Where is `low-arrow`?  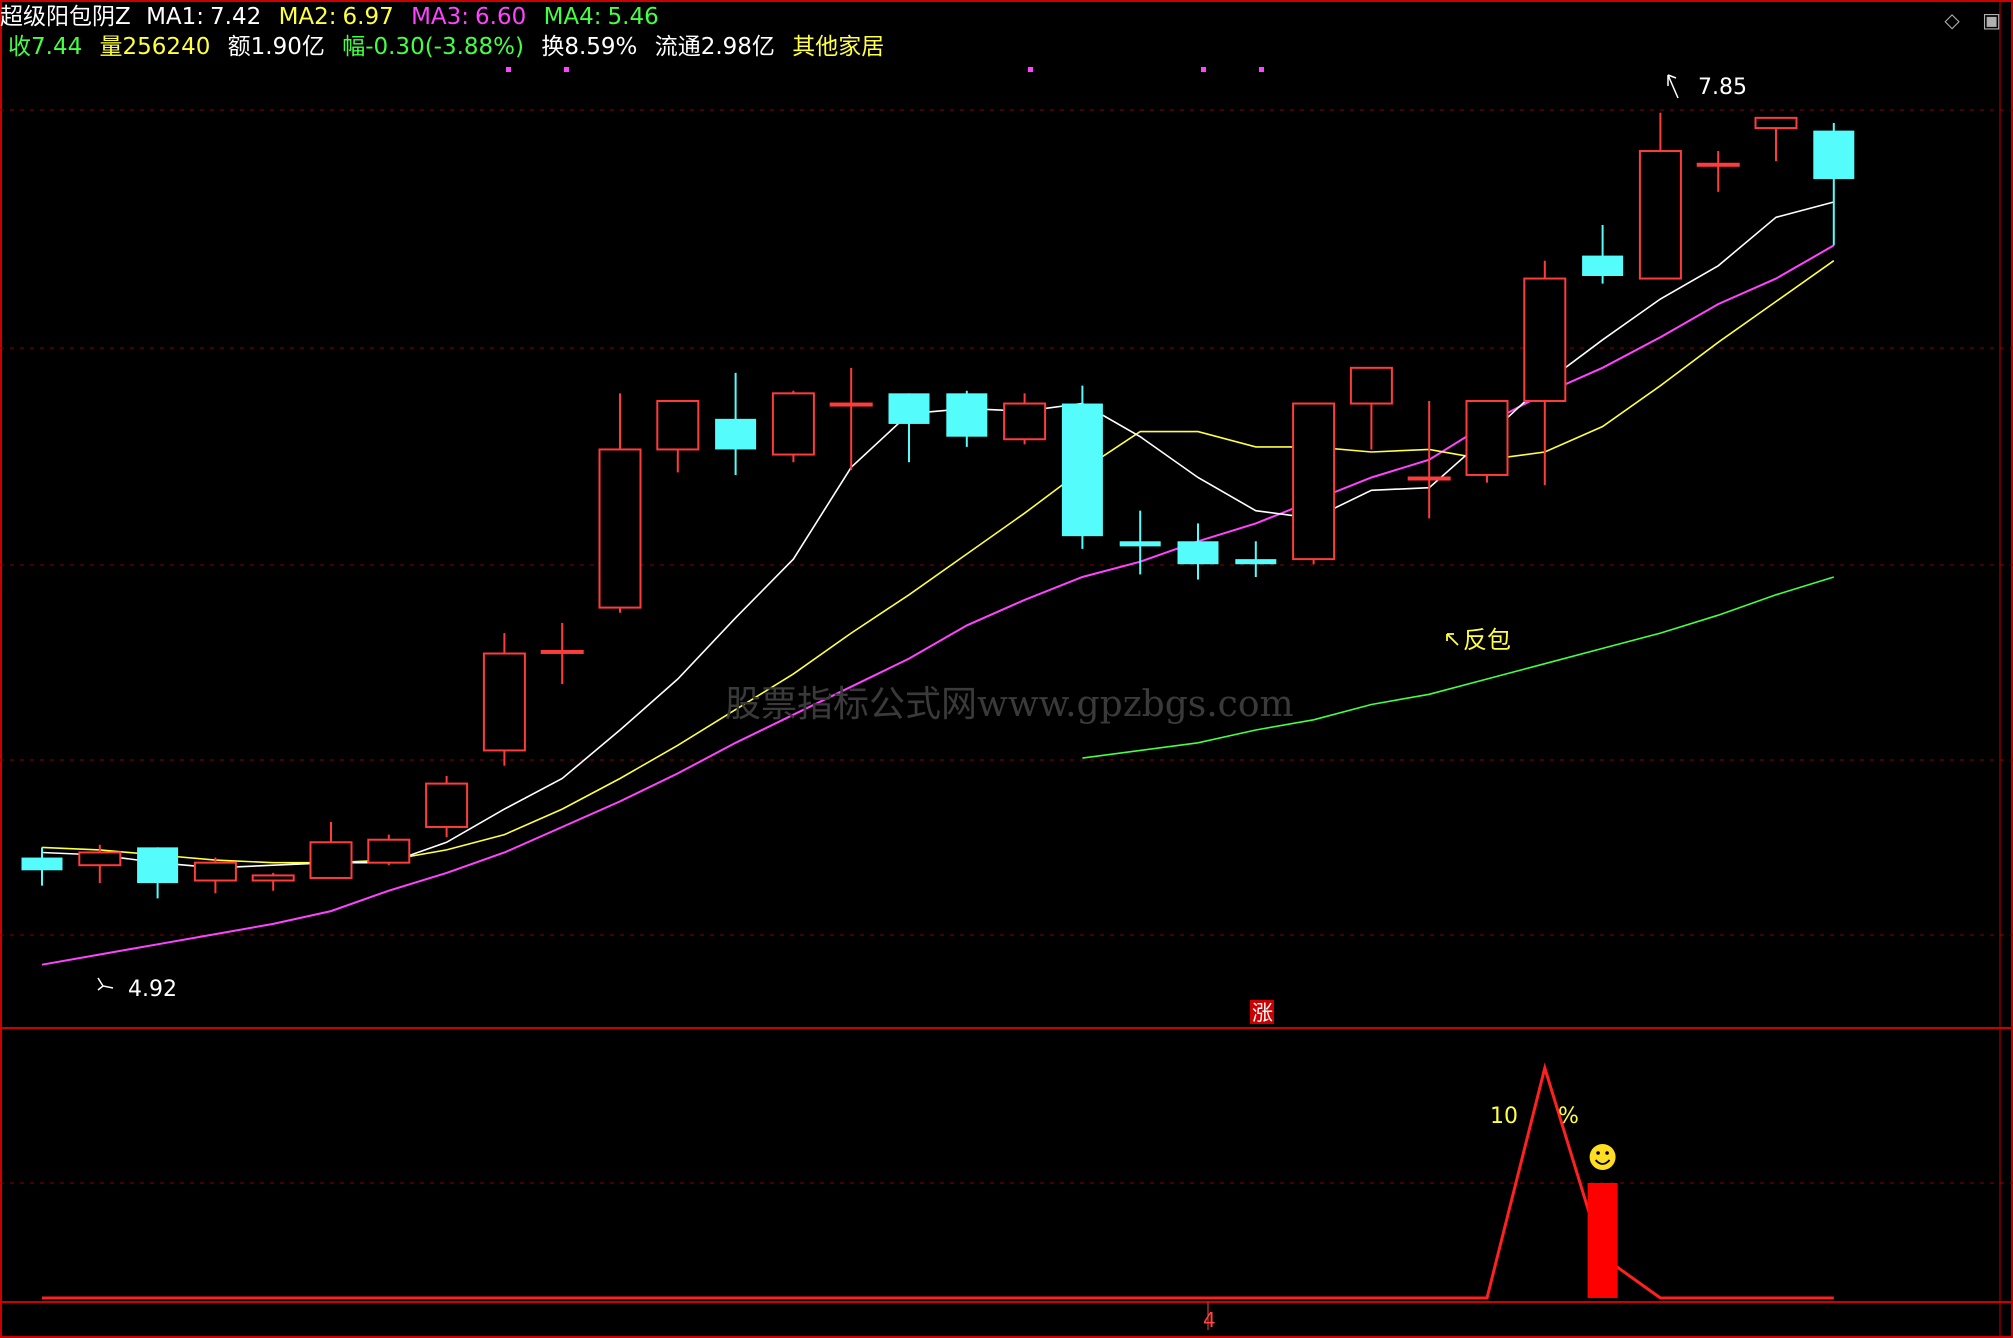
low-arrow is located at coordinates (105, 984).